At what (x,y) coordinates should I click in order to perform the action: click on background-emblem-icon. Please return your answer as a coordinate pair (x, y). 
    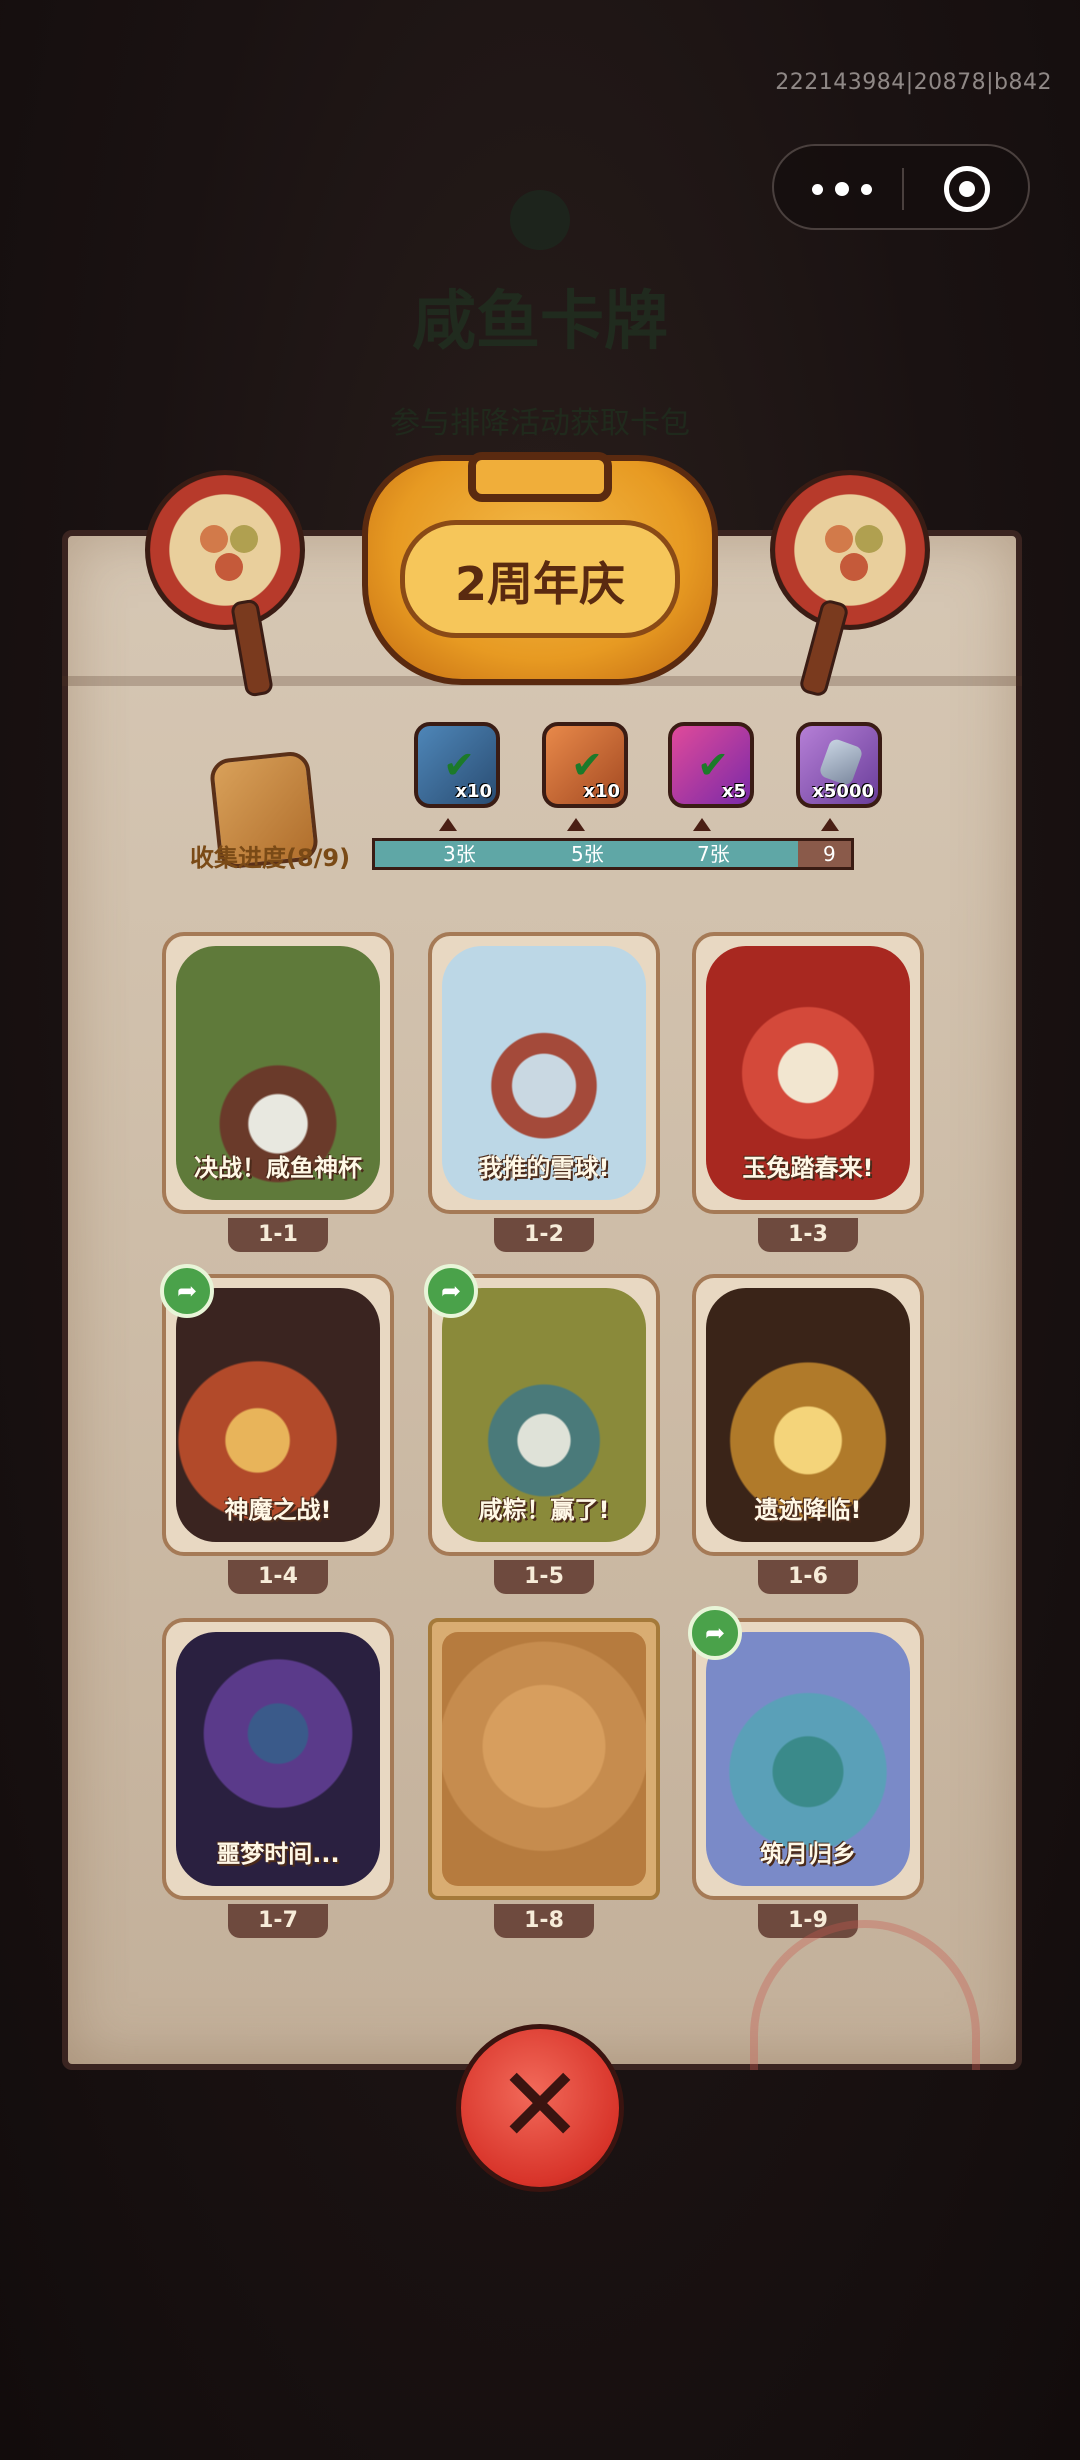
    Looking at the image, I should click on (540, 220).